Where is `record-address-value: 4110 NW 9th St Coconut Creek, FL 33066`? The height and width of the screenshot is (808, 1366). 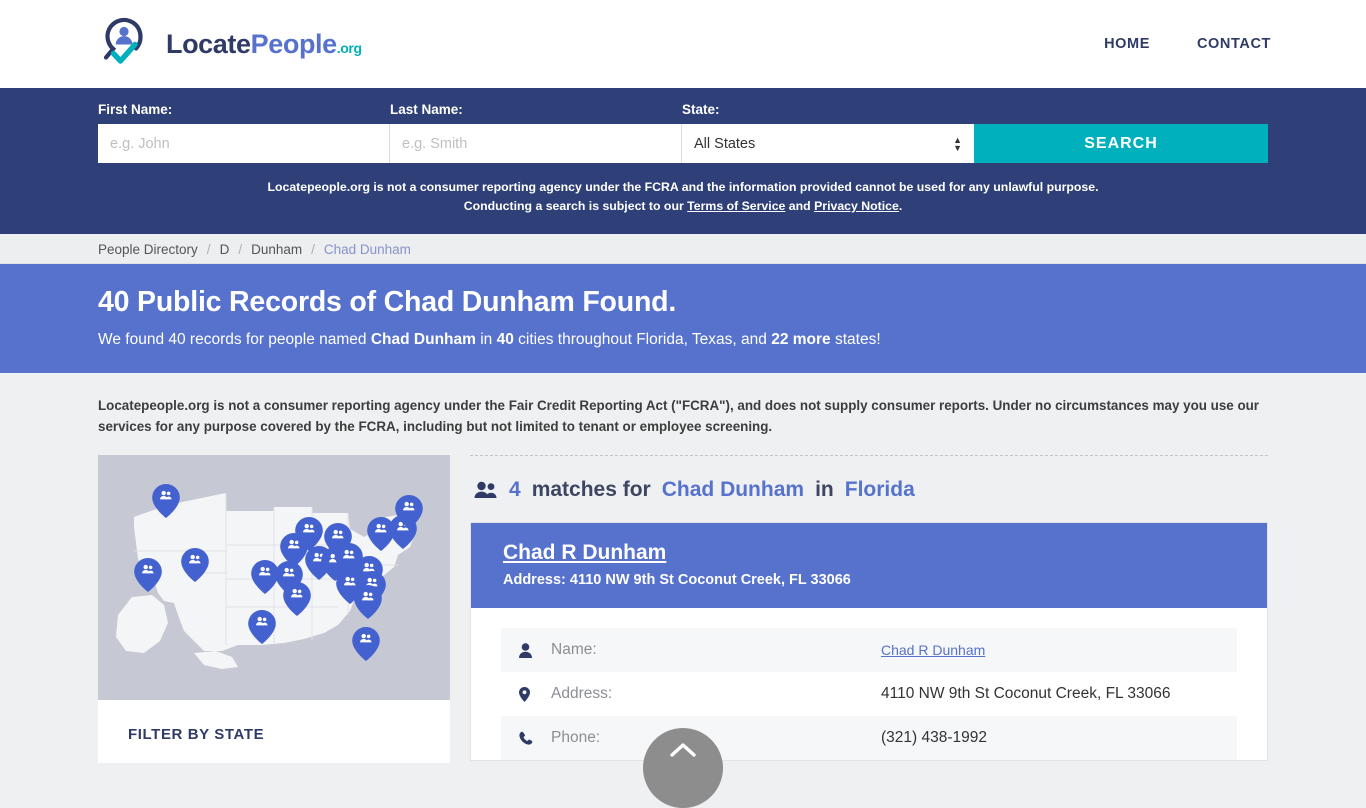 record-address-value: 4110 NW 9th St Coconut Creek, FL 33066 is located at coordinates (710, 580).